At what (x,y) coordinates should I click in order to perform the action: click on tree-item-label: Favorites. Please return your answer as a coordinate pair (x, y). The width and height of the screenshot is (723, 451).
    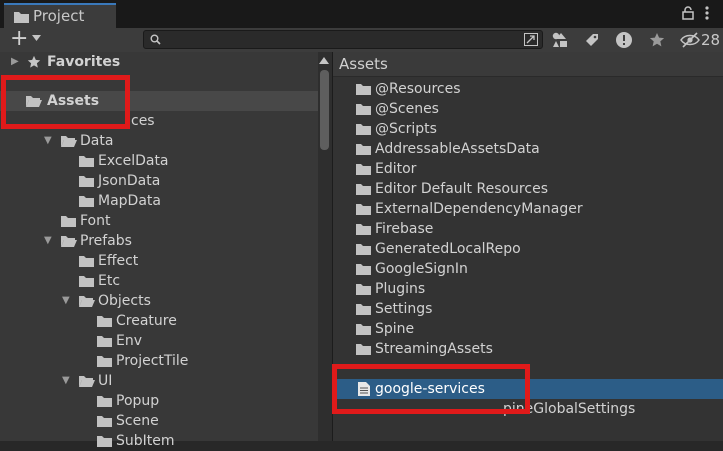
    Looking at the image, I should click on (84, 62).